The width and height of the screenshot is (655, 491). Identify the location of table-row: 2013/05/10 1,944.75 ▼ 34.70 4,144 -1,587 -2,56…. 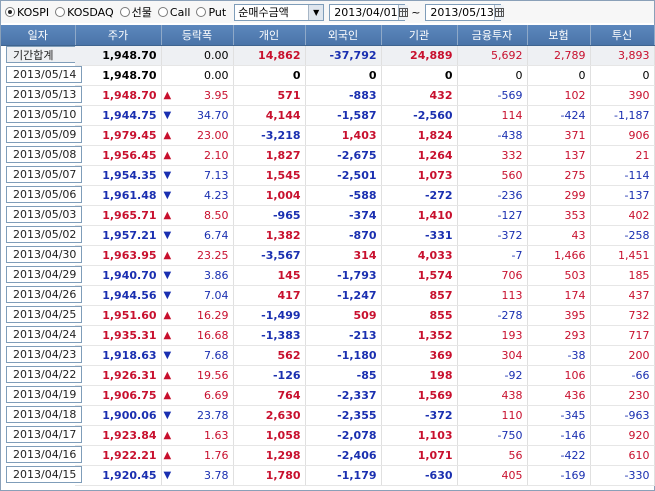
(328, 115).